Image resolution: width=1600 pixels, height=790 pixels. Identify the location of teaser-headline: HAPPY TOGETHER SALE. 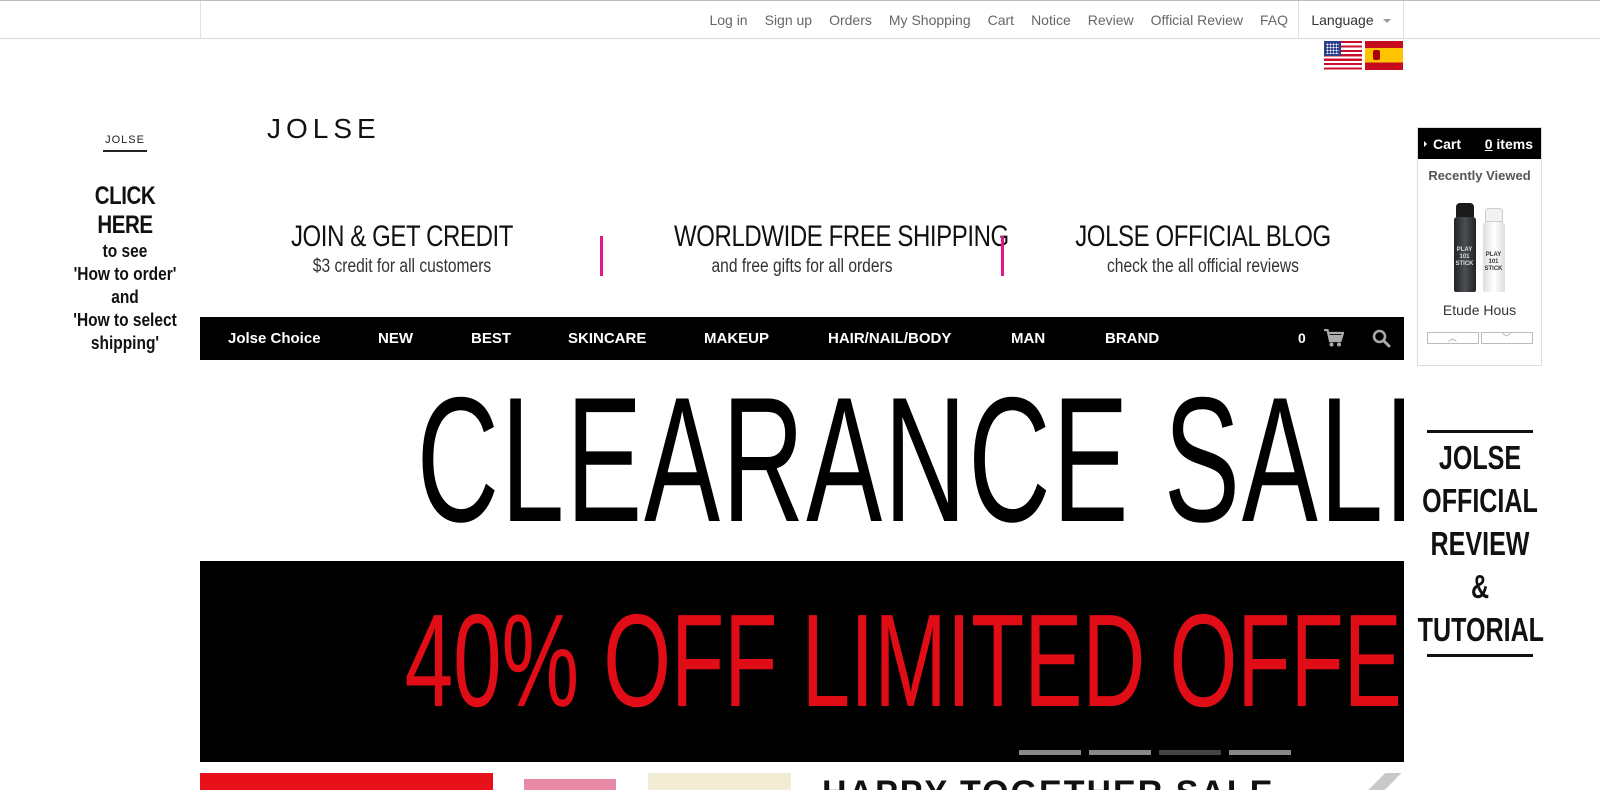
(1048, 783).